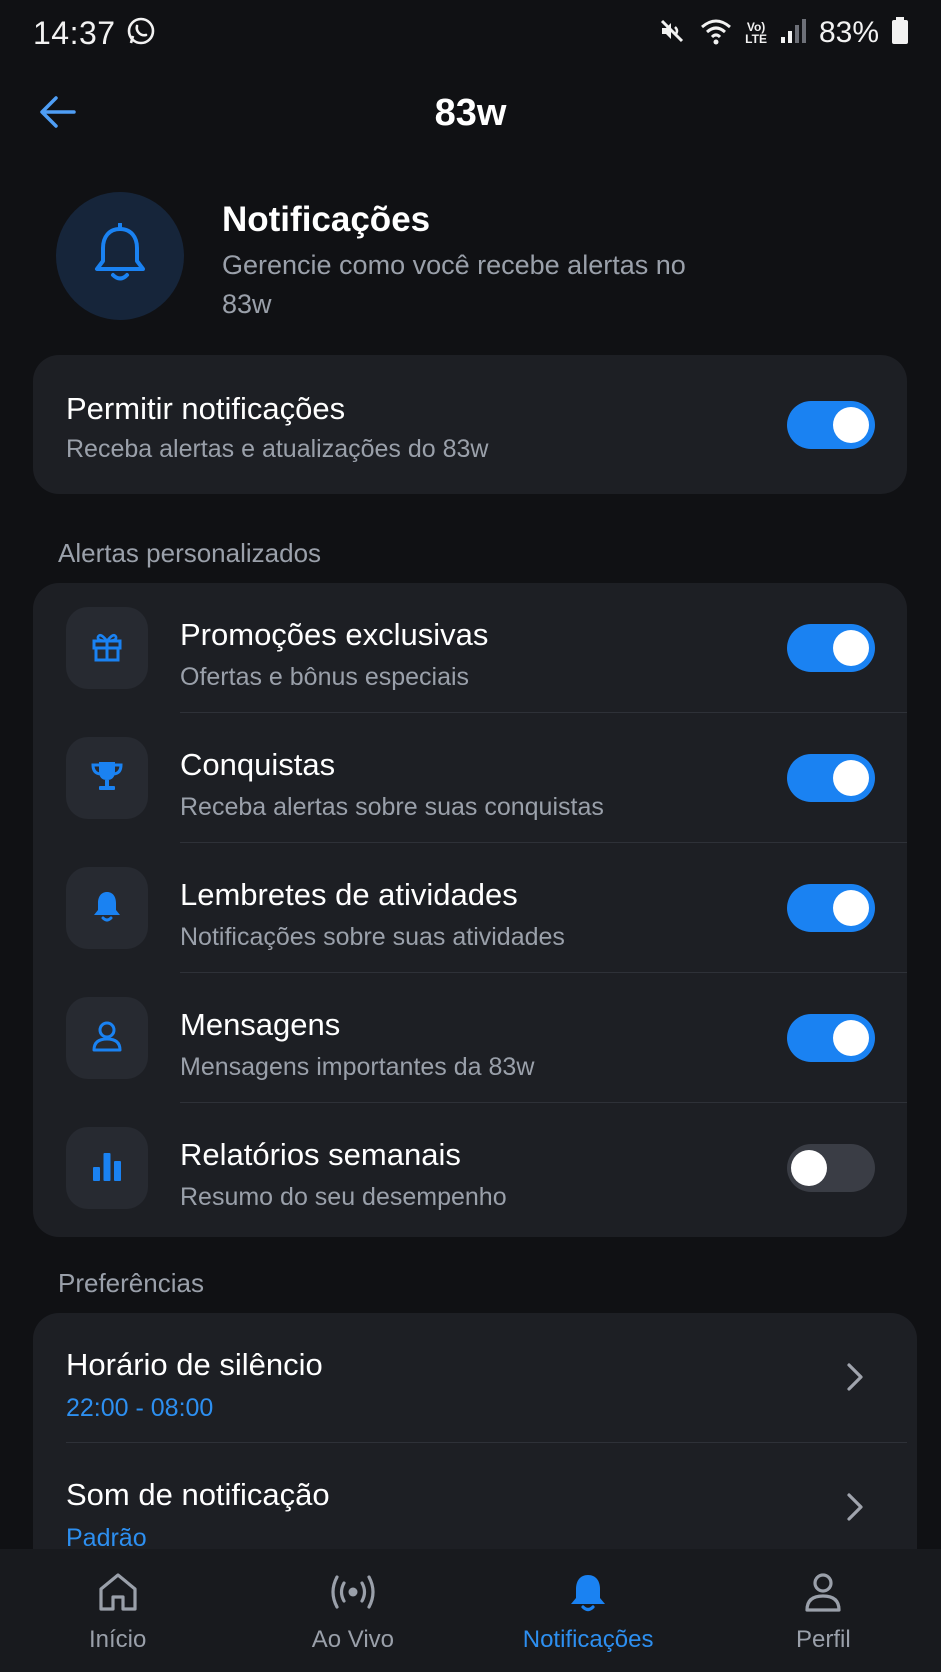 The height and width of the screenshot is (1672, 941). Describe the element at coordinates (260, 1024) in the screenshot. I see `alert-title: Mensagens` at that location.